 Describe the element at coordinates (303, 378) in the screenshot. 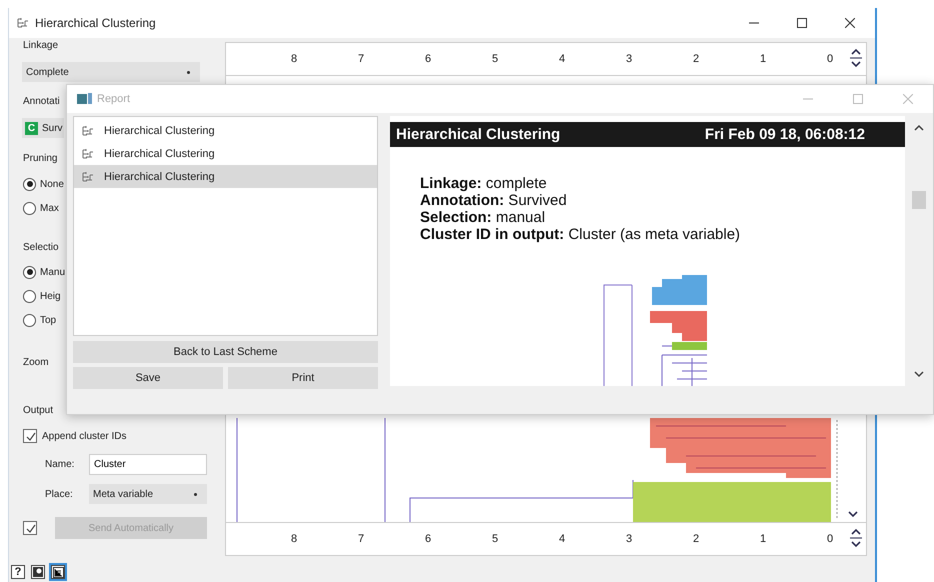

I see `print-button: Print` at that location.